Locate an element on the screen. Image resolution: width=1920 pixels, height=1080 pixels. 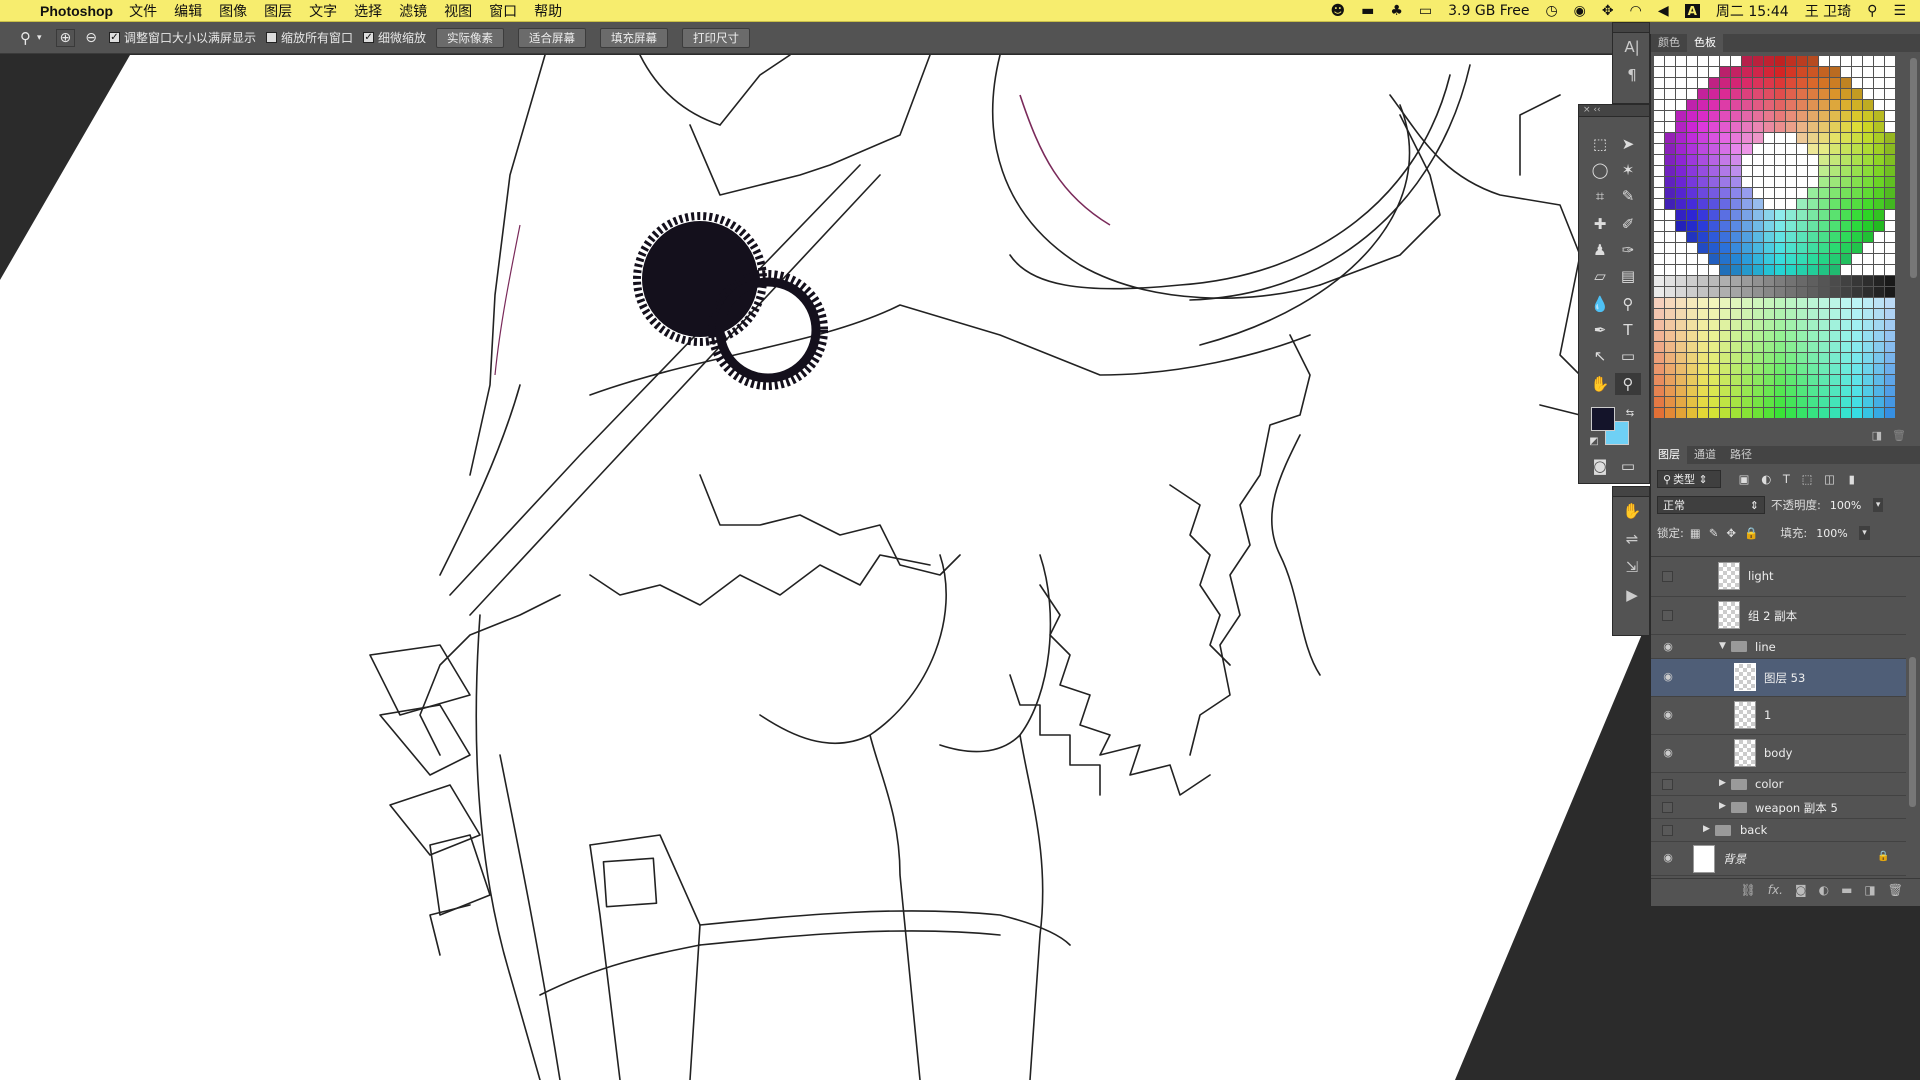
fill-screen-button: 填充屏幕 is located at coordinates (634, 37).